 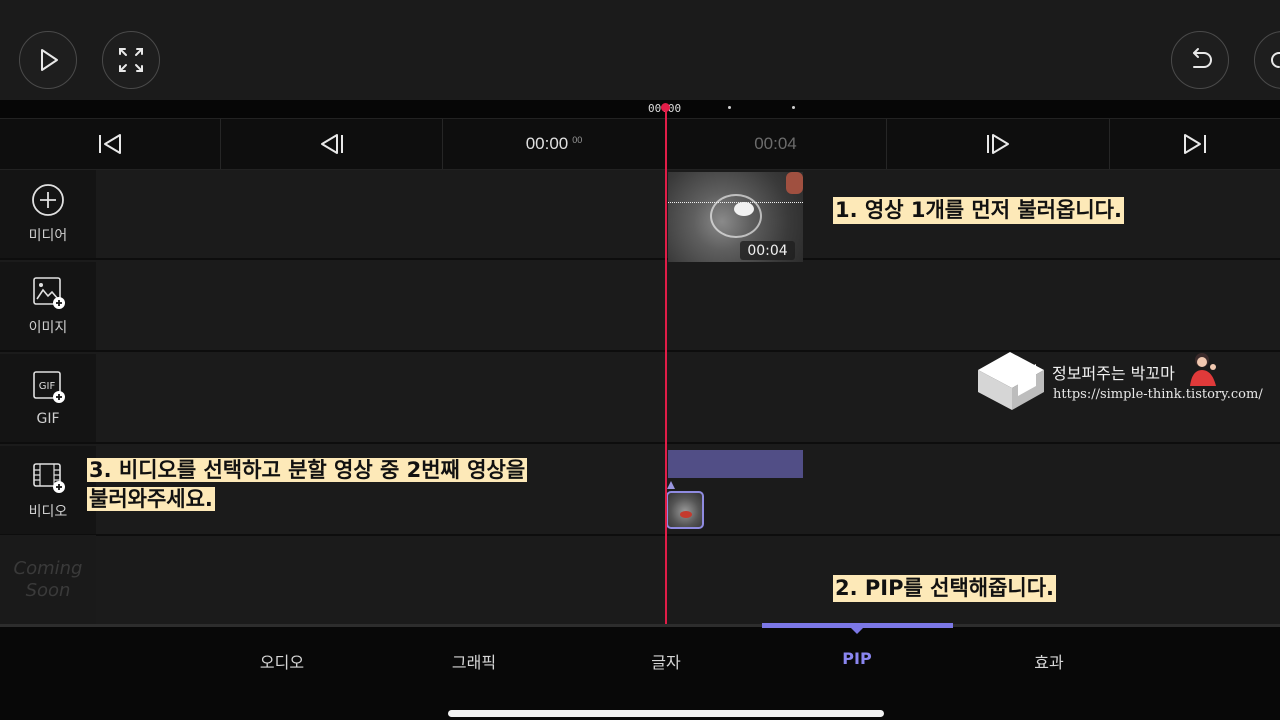 I want to click on annotation-step3-line2: 불러와주세요., so click(x=151, y=499).